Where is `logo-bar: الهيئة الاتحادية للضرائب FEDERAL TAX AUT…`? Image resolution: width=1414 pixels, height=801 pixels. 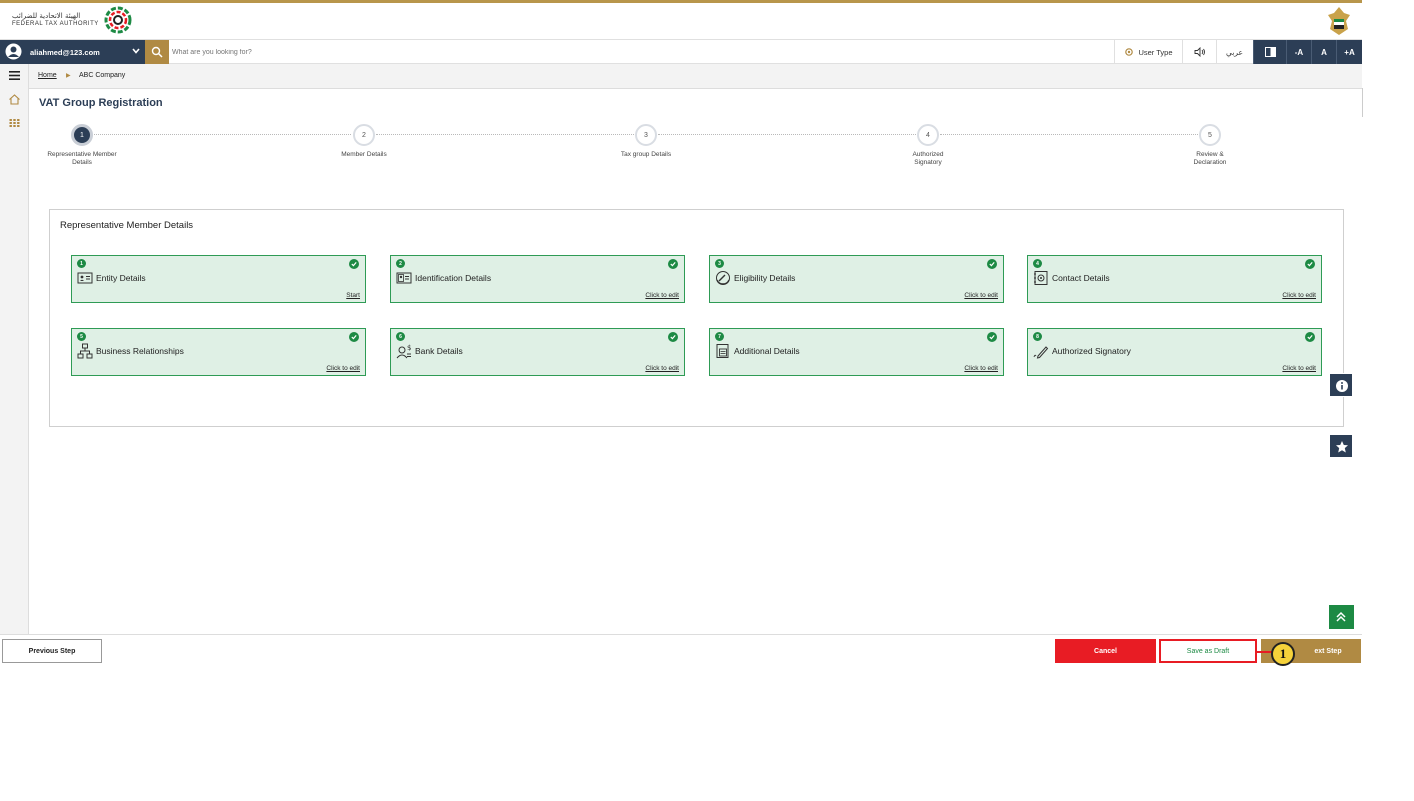
logo-bar: الهيئة الاتحادية للضرائب FEDERAL TAX AUT… is located at coordinates (681, 21).